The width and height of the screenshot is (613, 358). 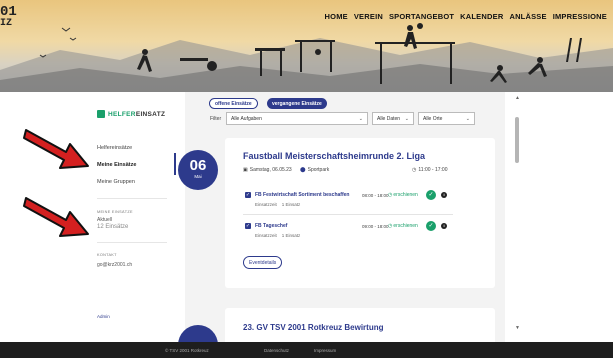 What do you see at coordinates (527, 16) in the screenshot?
I see `nav-anlaesse: ANLÄSSE` at bounding box center [527, 16].